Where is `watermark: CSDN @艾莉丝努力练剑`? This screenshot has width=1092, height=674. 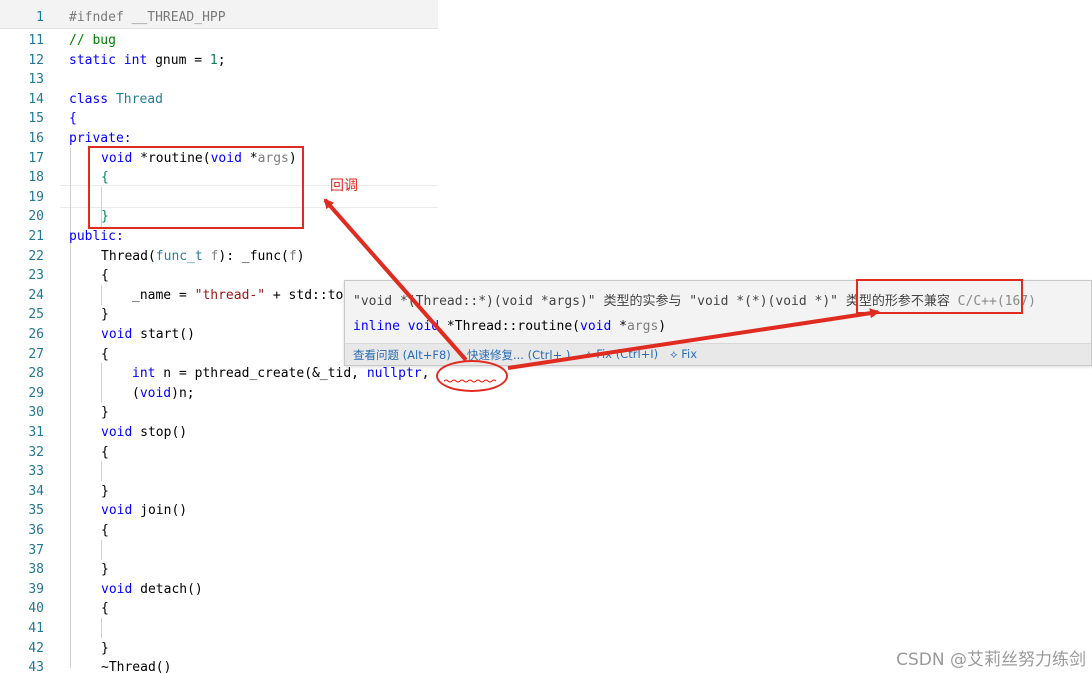 watermark: CSDN @艾莉丝努力练剑 is located at coordinates (991, 660).